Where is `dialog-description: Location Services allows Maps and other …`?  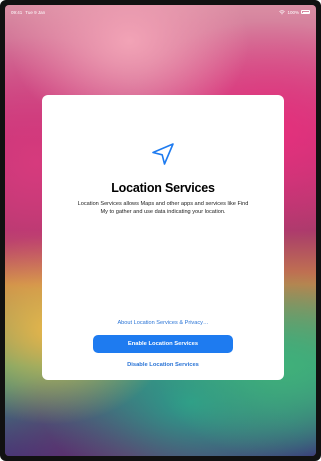
dialog-description: Location Services allows Maps and other … is located at coordinates (163, 208).